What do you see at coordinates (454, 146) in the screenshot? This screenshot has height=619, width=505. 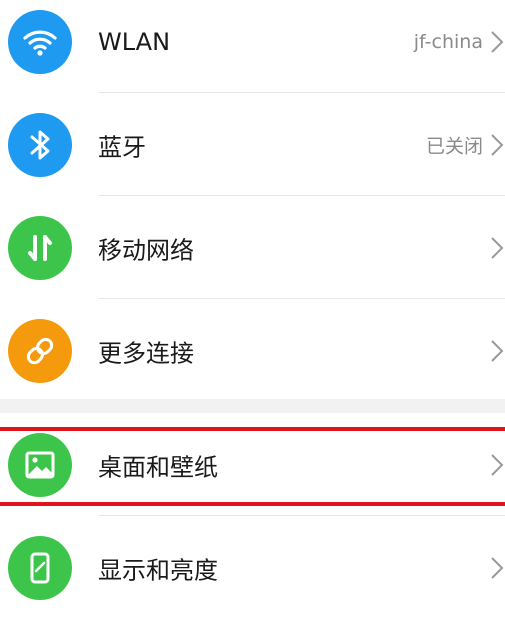 I see `bluetooth-value: 已关闭` at bounding box center [454, 146].